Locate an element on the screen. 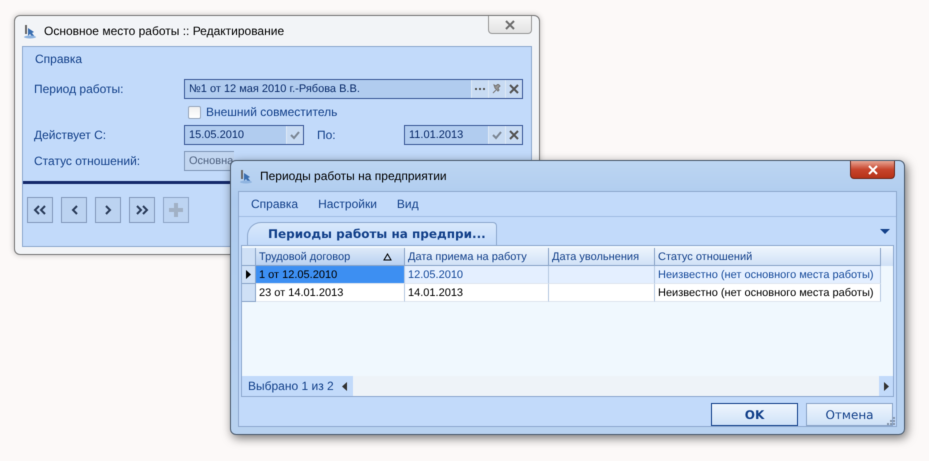 This screenshot has width=929, height=461. pin-icon is located at coordinates (497, 89).